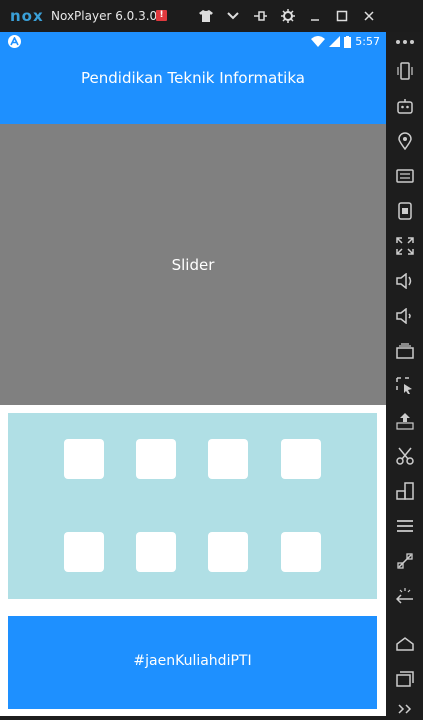 The height and width of the screenshot is (720, 423). I want to click on multi-drive-icon, so click(404, 490).